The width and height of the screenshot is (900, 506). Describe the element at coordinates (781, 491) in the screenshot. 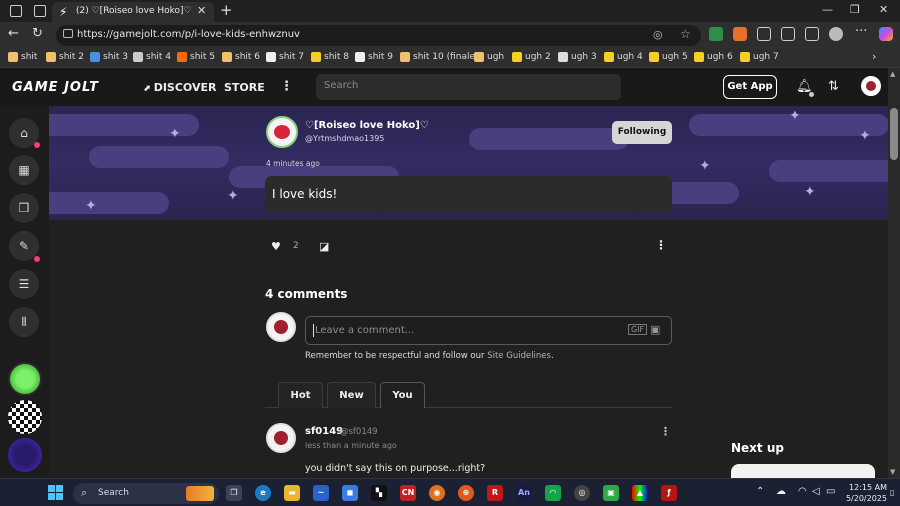

I see `onedrive-cloud-icon: ☁` at that location.